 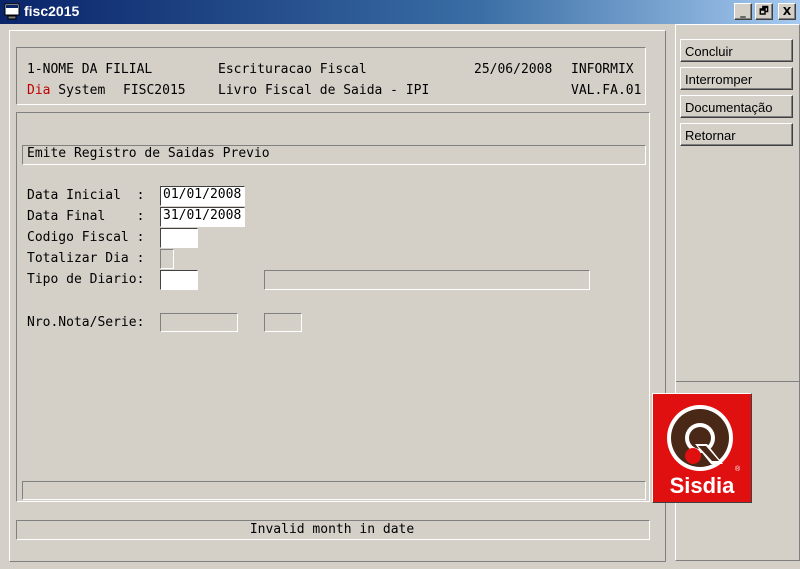 I want to click on close-button: X, so click(x=787, y=11).